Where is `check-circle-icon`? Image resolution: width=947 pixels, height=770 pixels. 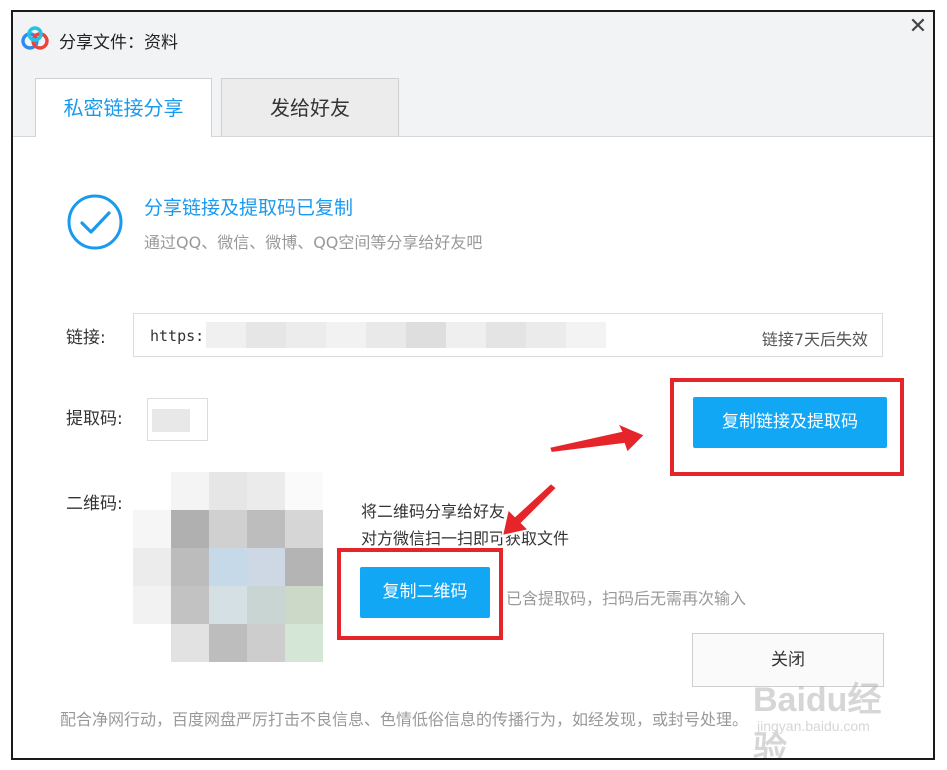 check-circle-icon is located at coordinates (95, 222).